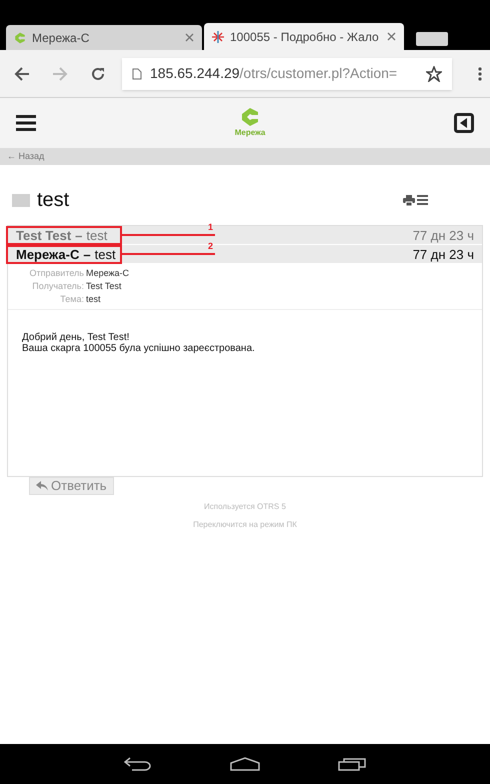  I want to click on field-label: Отправитель, so click(56, 273).